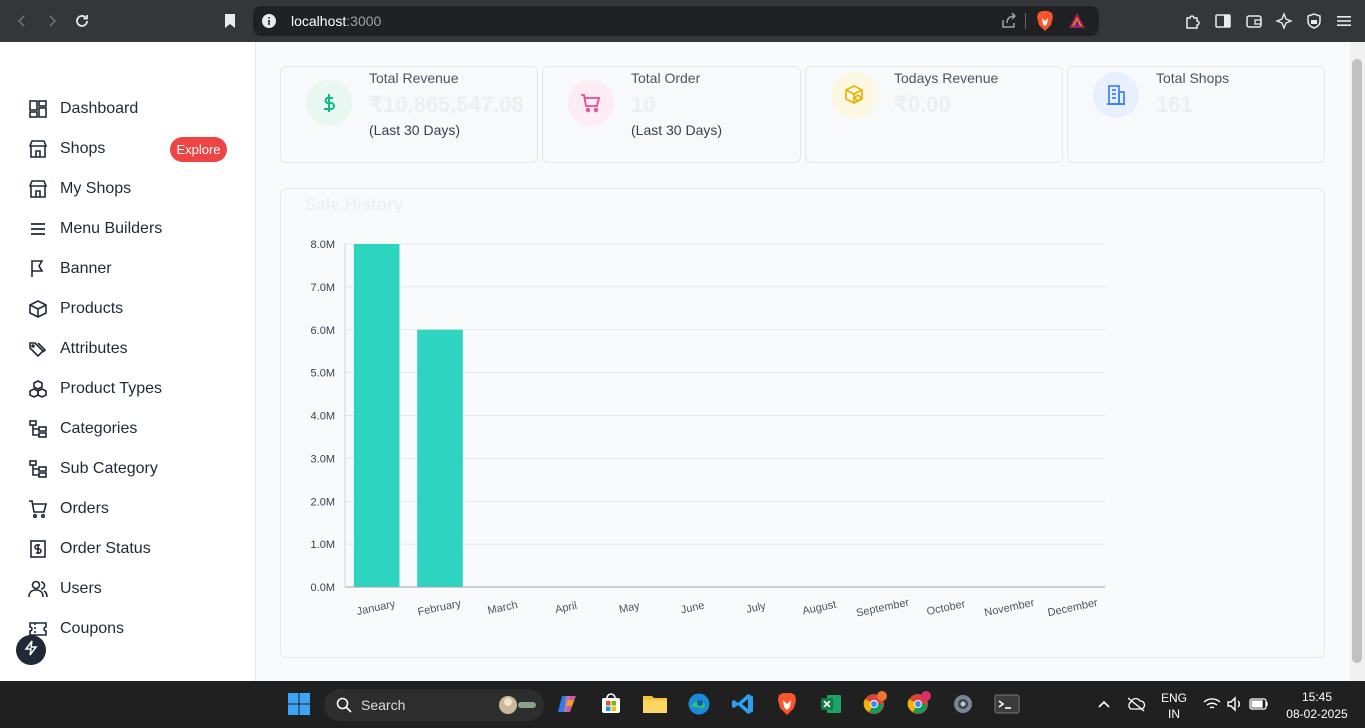 The image size is (1365, 728). What do you see at coordinates (230, 21) in the screenshot?
I see `bookmark-icon` at bounding box center [230, 21].